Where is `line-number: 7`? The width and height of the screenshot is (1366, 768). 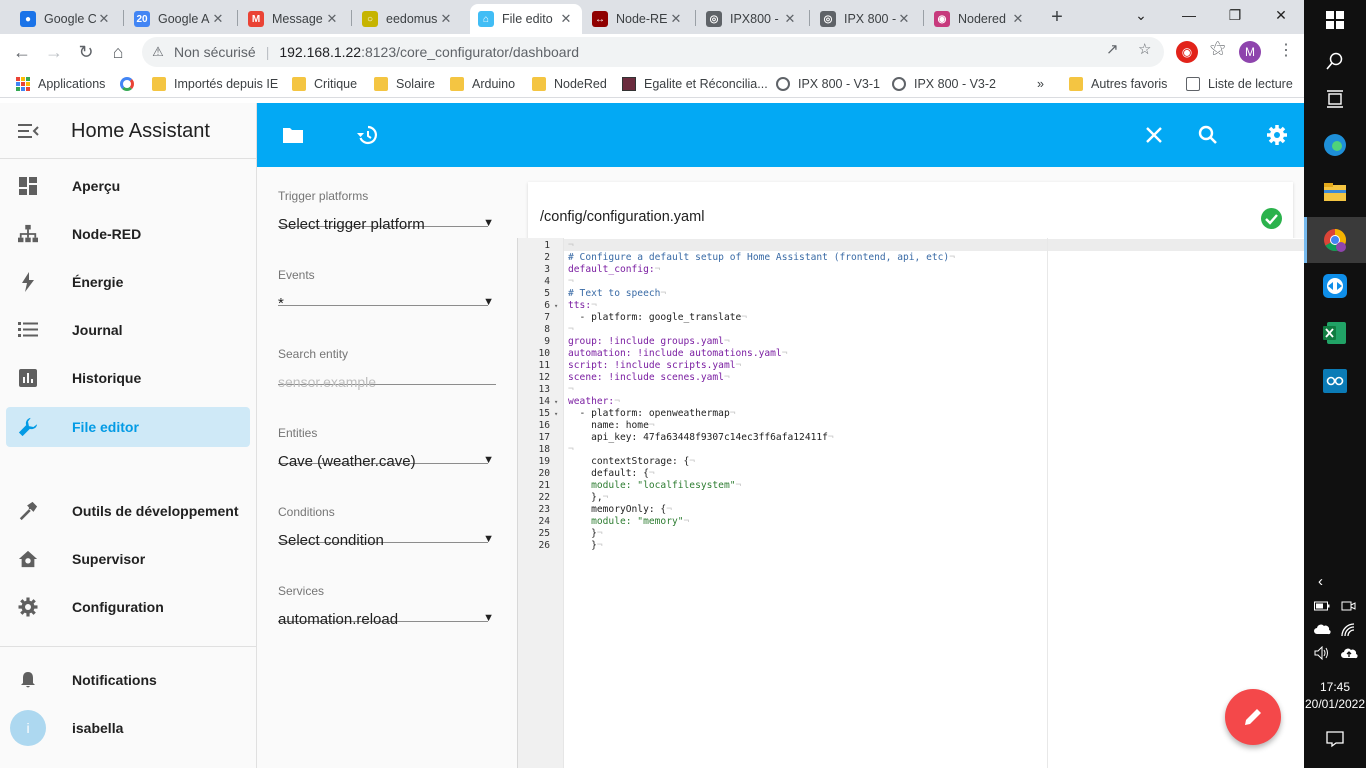 line-number: 7 is located at coordinates (547, 317).